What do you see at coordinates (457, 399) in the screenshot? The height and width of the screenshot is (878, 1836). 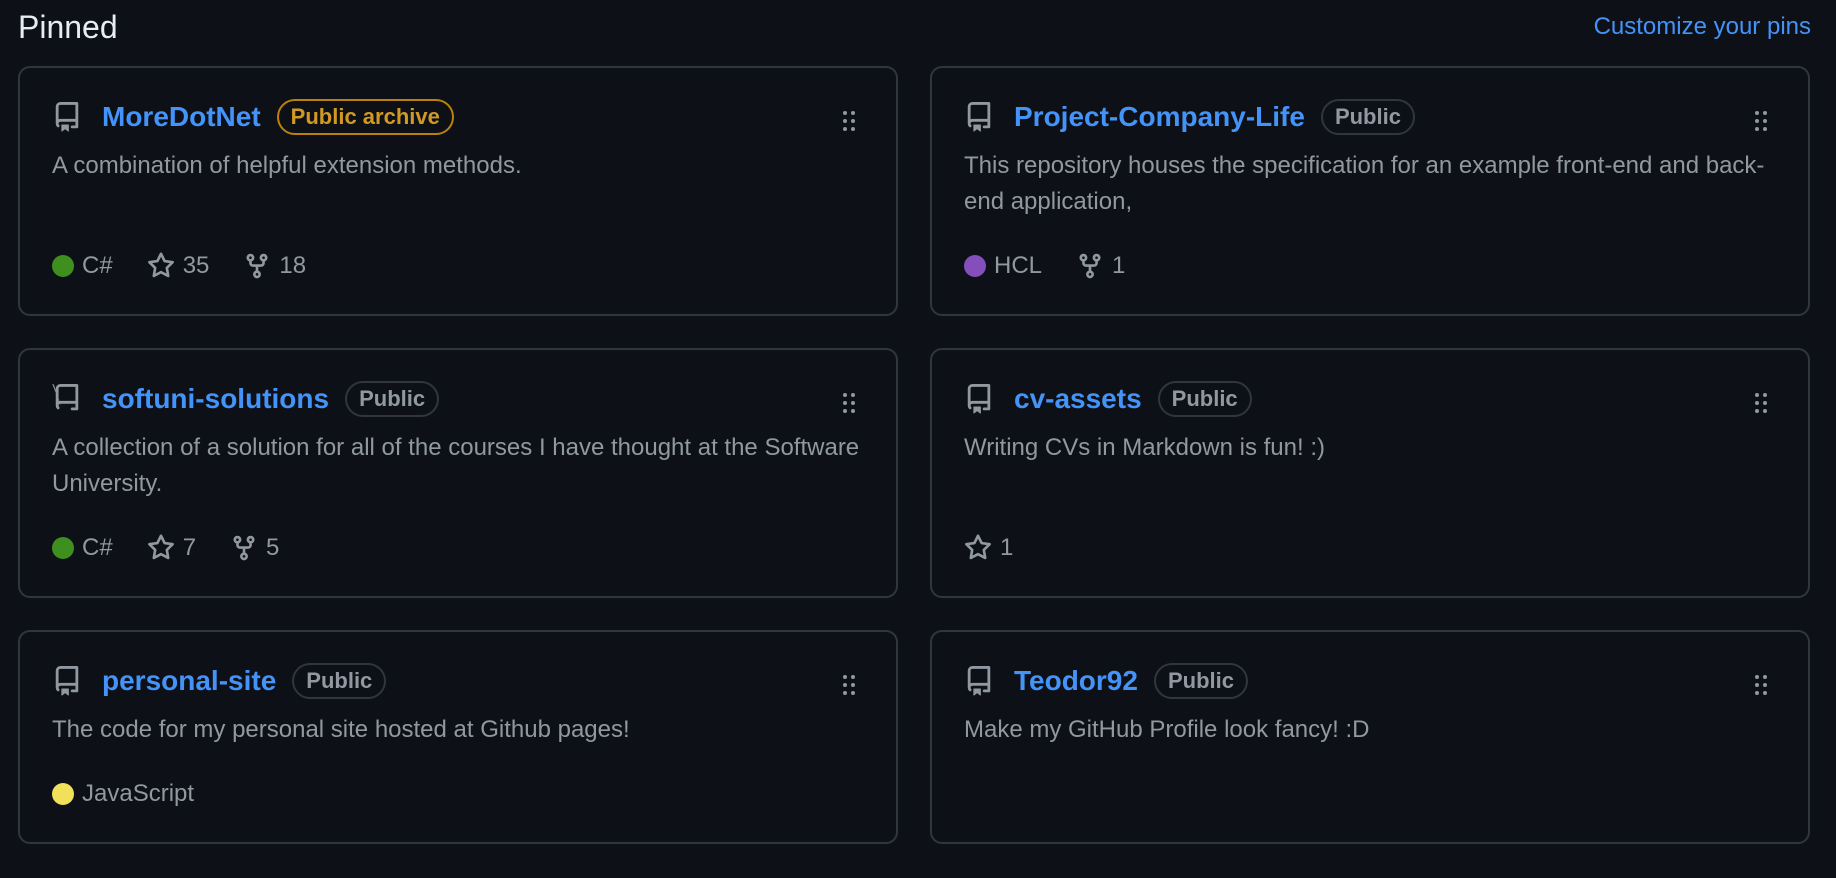 I see `card-header: softuni-solutions Public` at bounding box center [457, 399].